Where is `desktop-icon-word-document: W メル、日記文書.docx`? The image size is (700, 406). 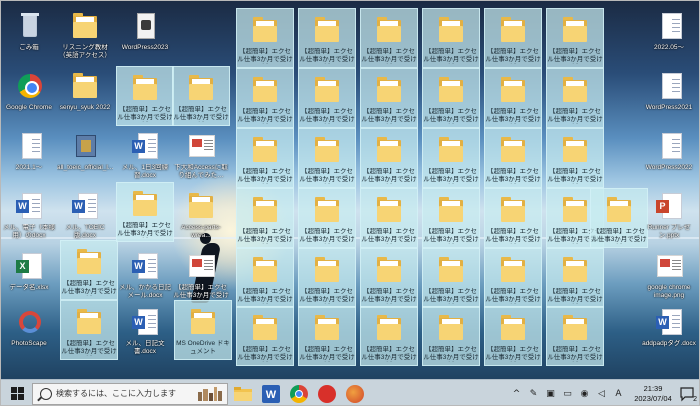
desktop-icon-word-document: W メル、日記文書.docx is located at coordinates (145, 328).